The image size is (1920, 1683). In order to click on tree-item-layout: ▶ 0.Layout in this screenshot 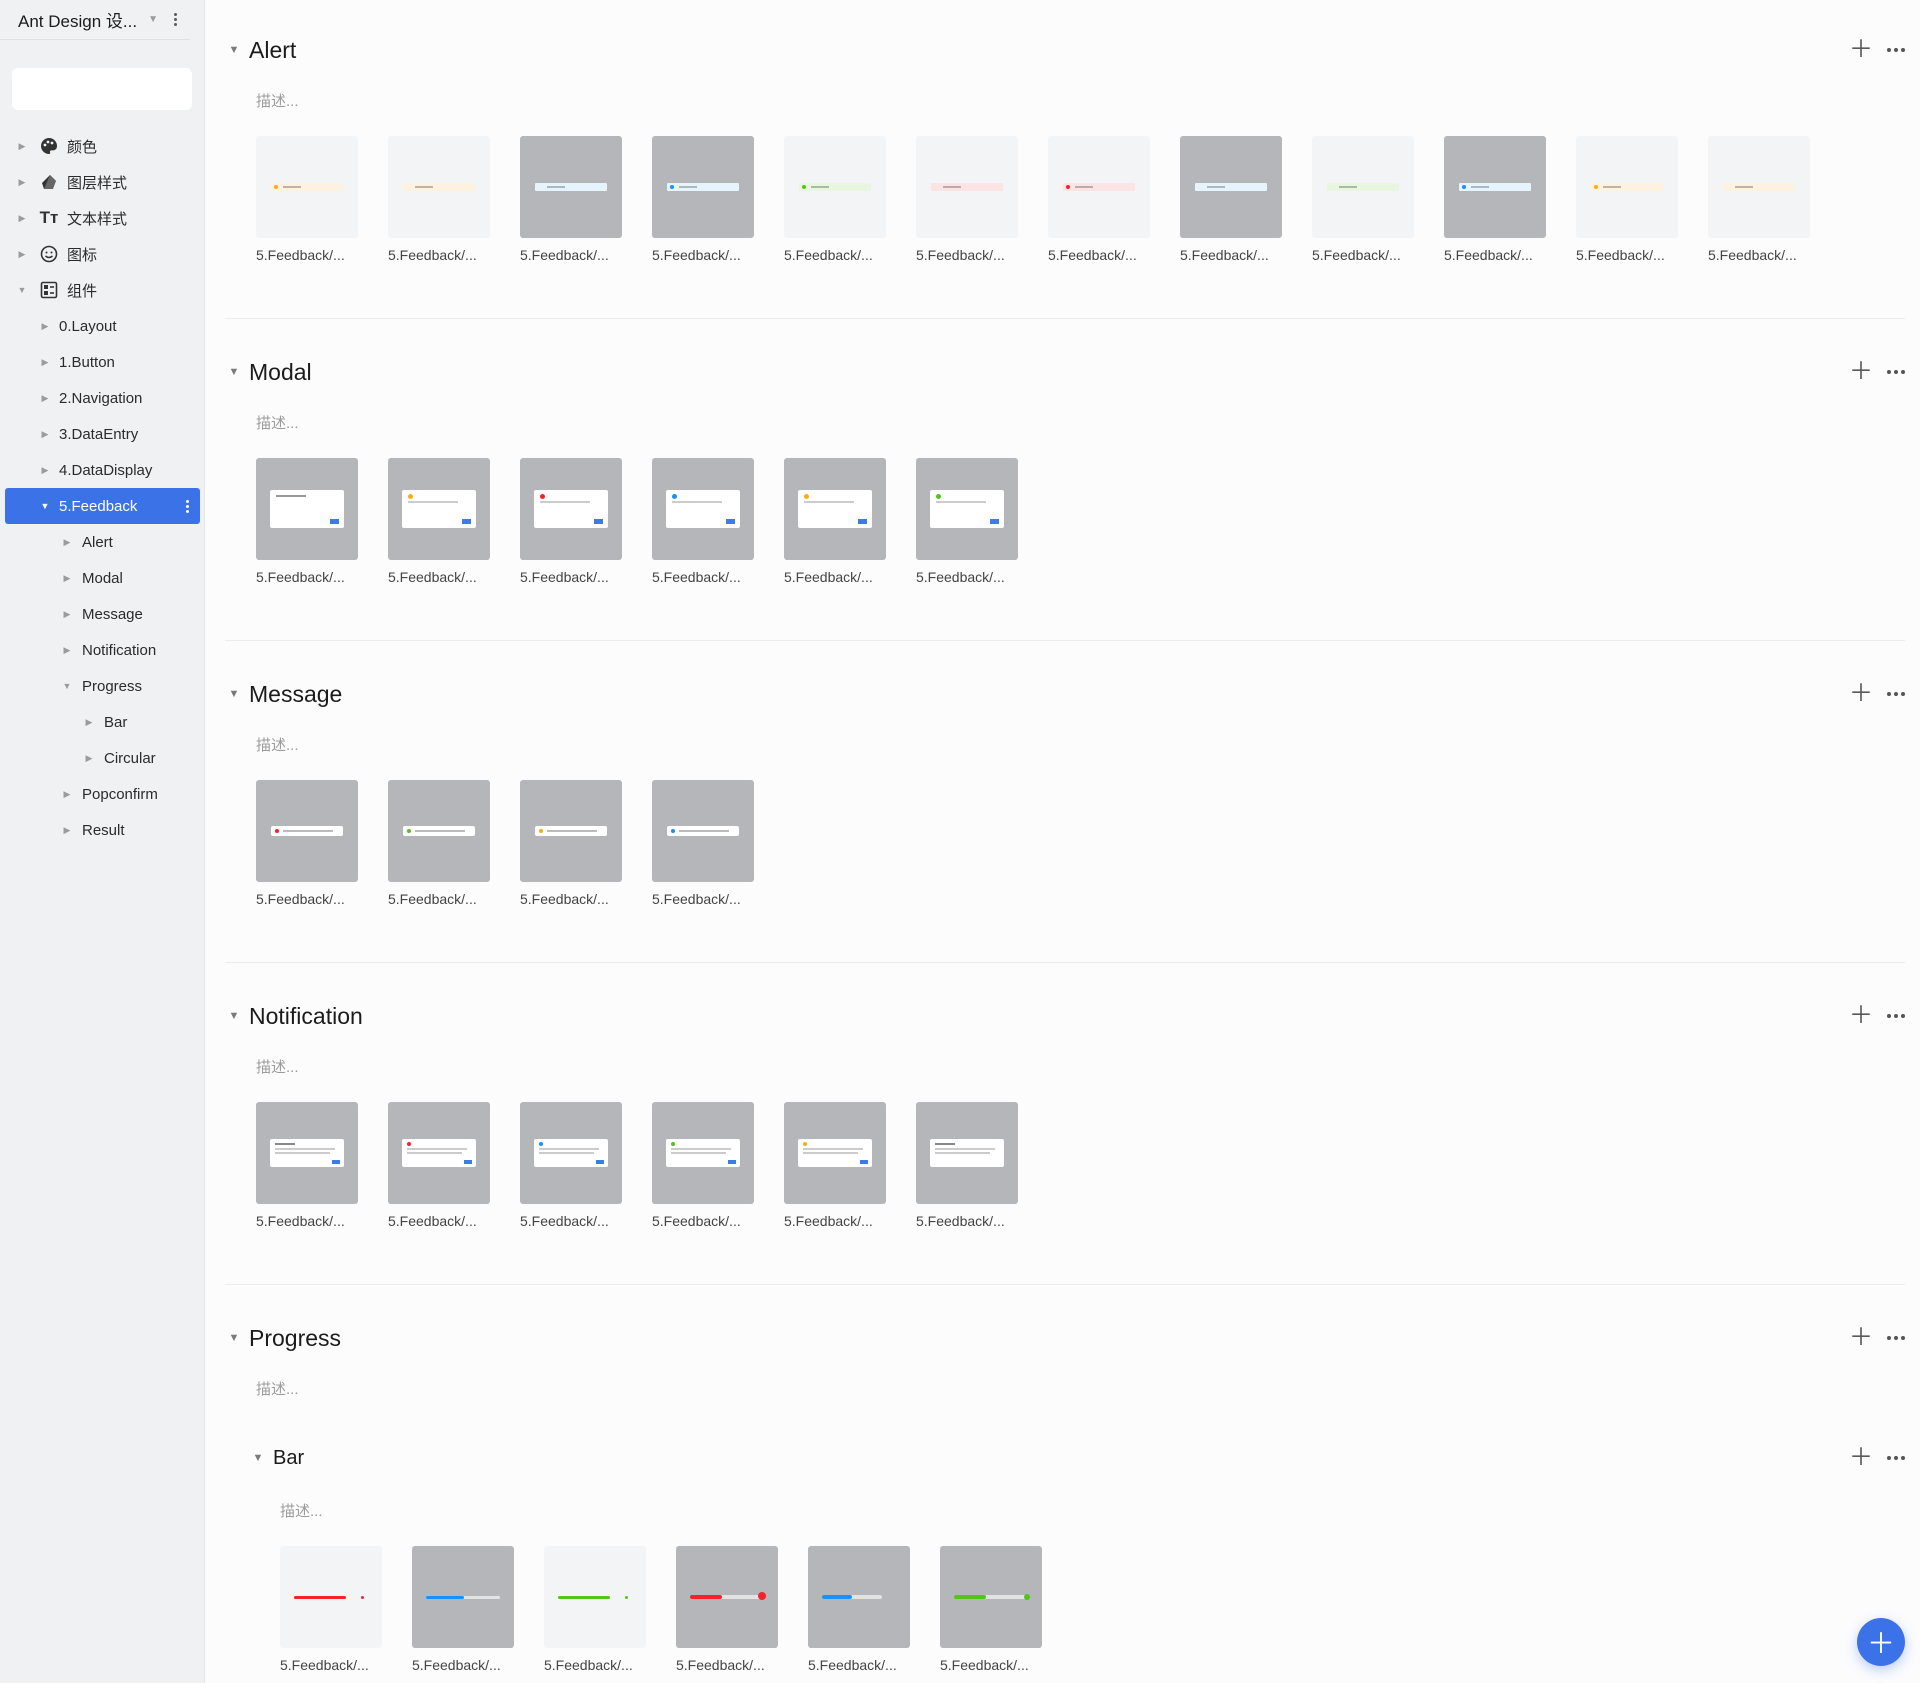, I will do `click(102, 326)`.